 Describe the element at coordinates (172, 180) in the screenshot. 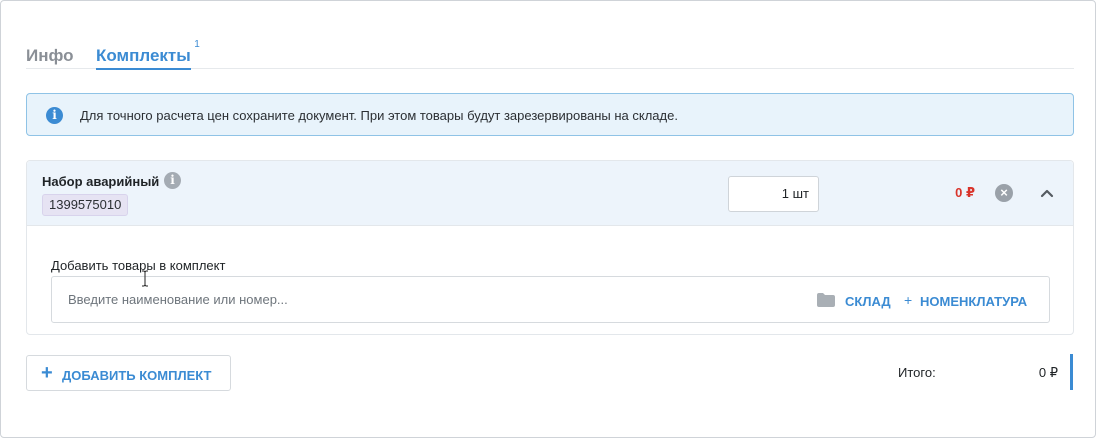

I see `kit-info-icon: i` at that location.